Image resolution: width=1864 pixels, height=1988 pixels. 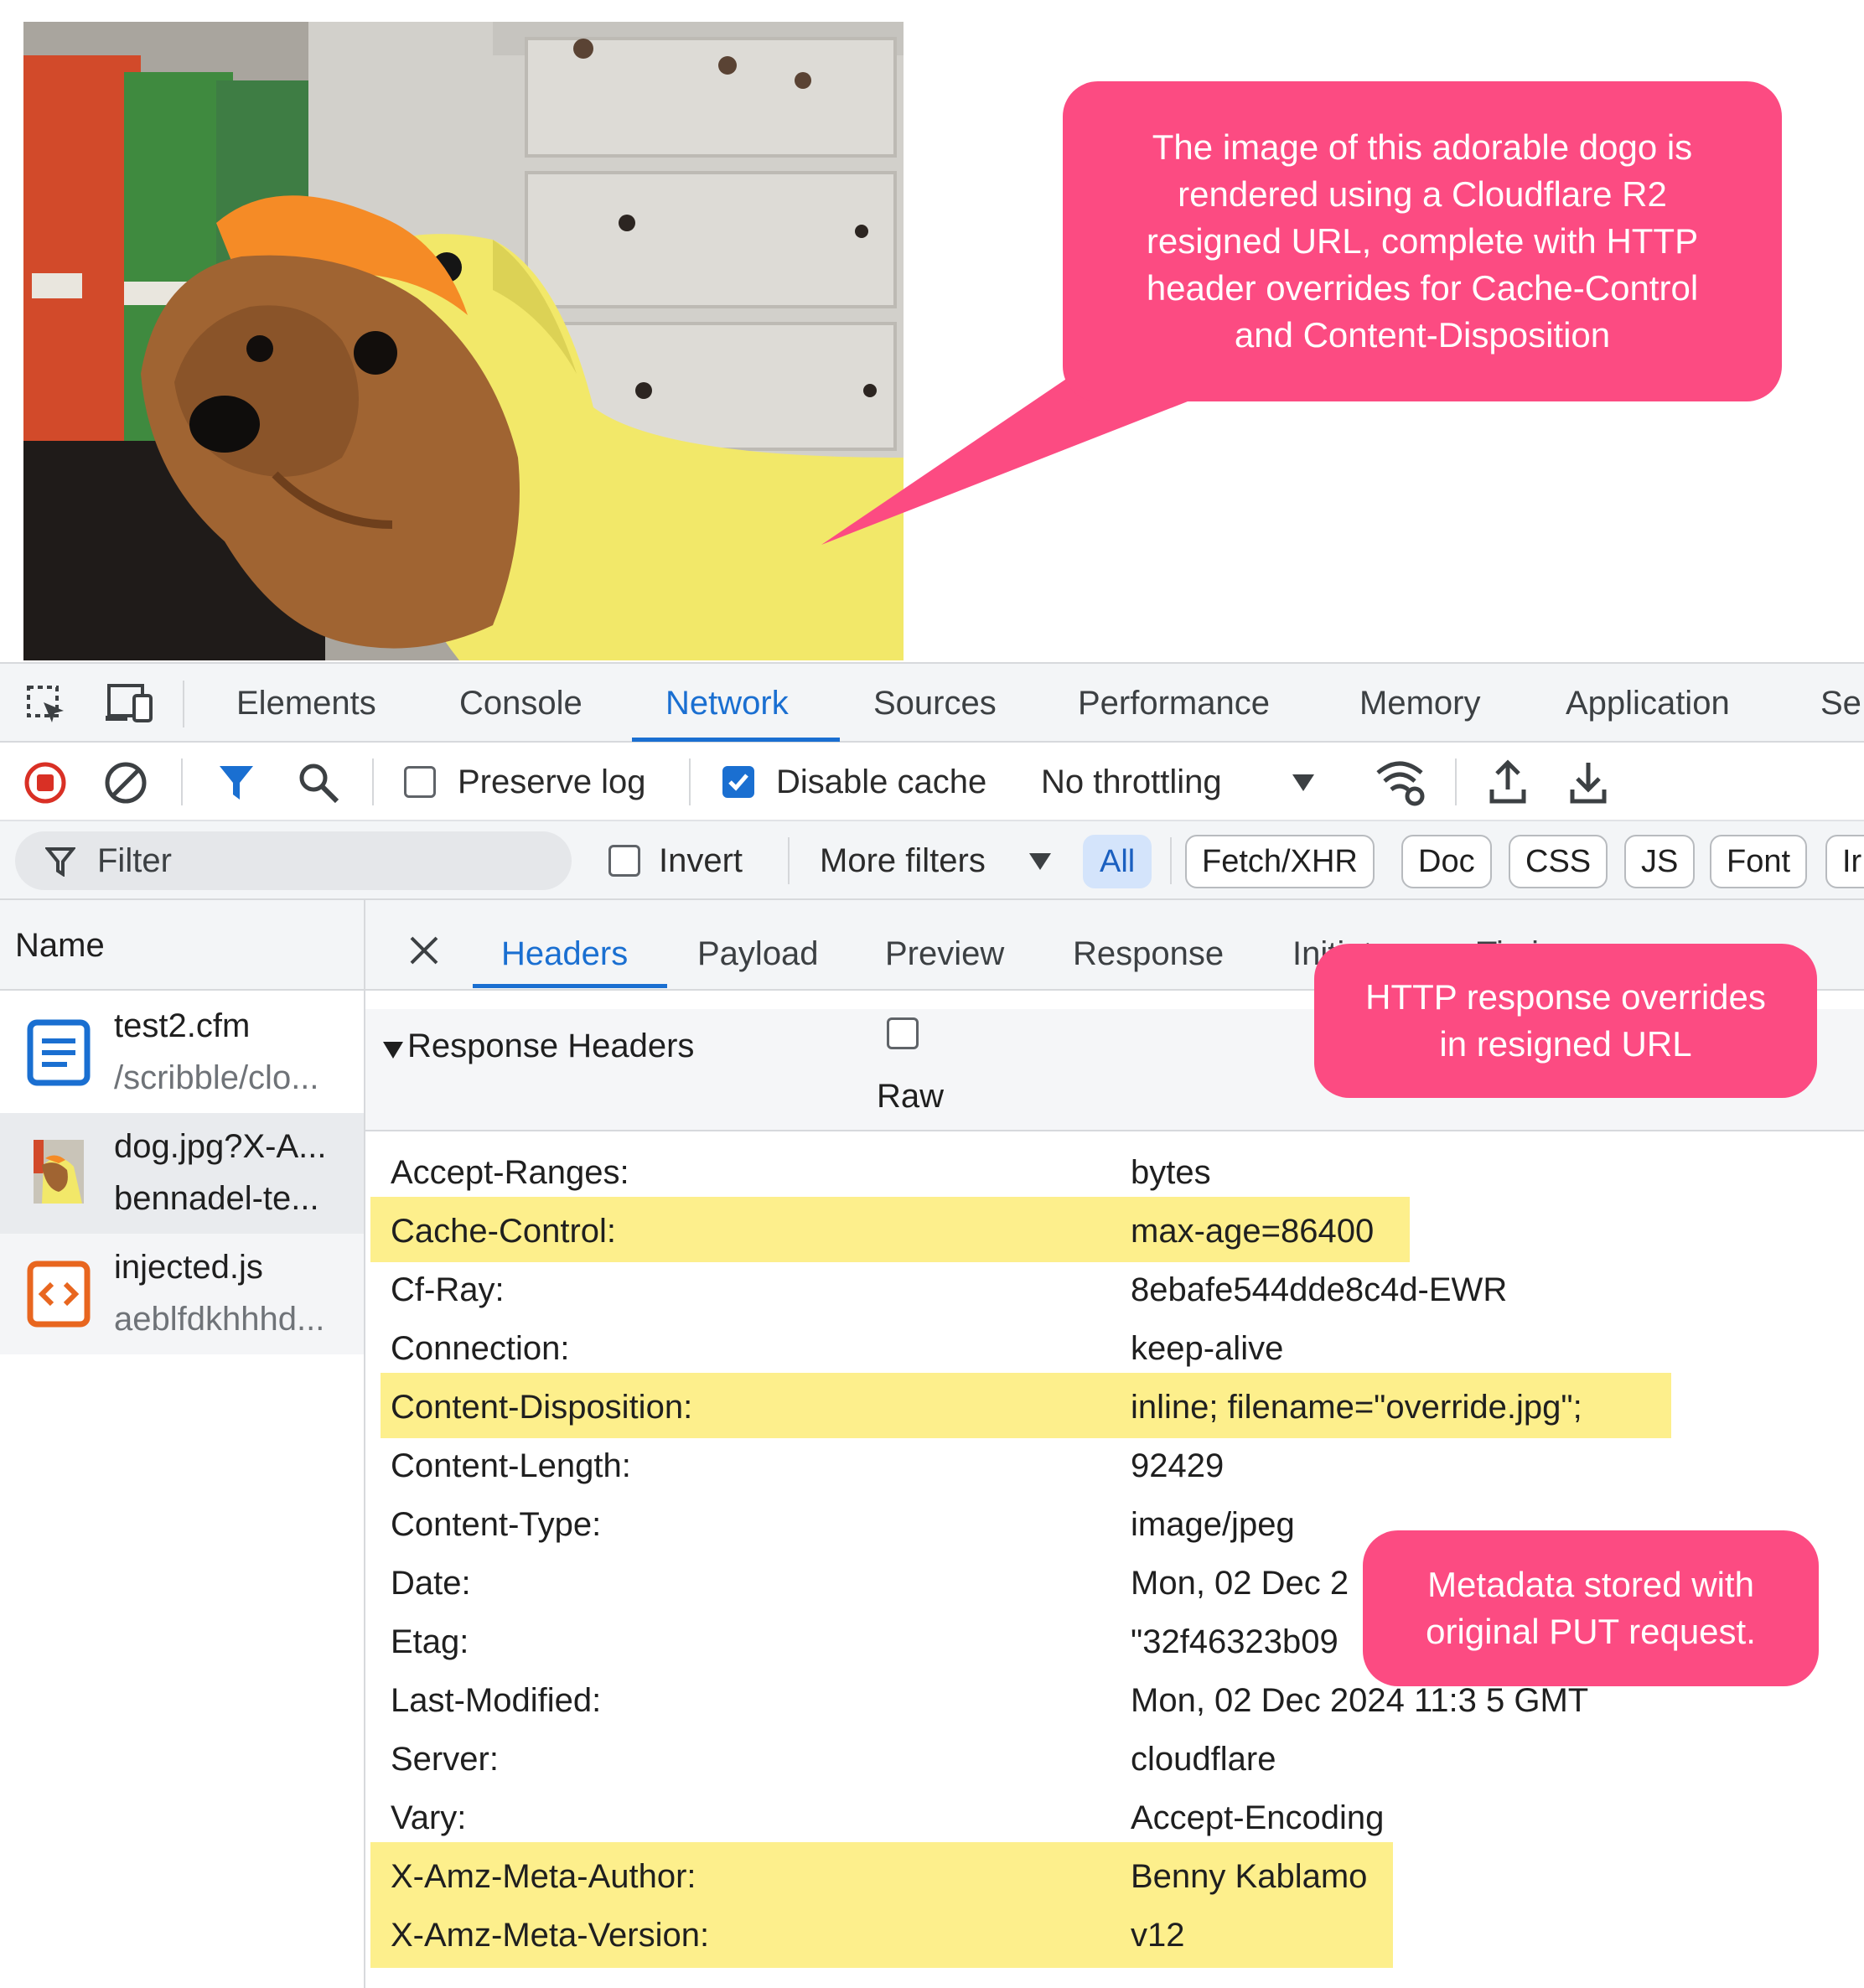 I want to click on chip-fetch-xhr: Fetch/XHR, so click(x=1280, y=861).